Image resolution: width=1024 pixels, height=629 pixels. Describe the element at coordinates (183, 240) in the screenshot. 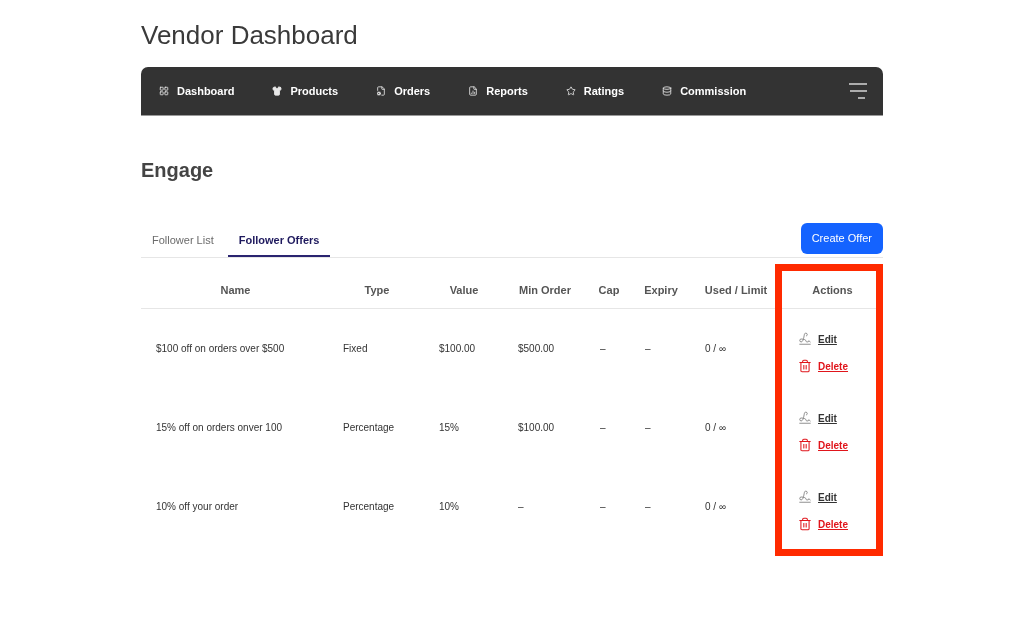

I see `tab: Follower List` at that location.